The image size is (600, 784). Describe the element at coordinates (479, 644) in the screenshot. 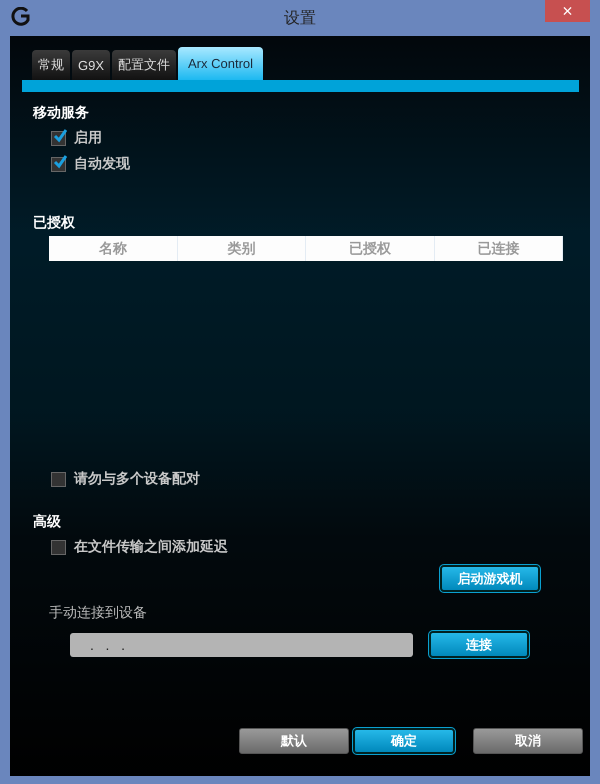

I see `connect-button: 连接` at that location.